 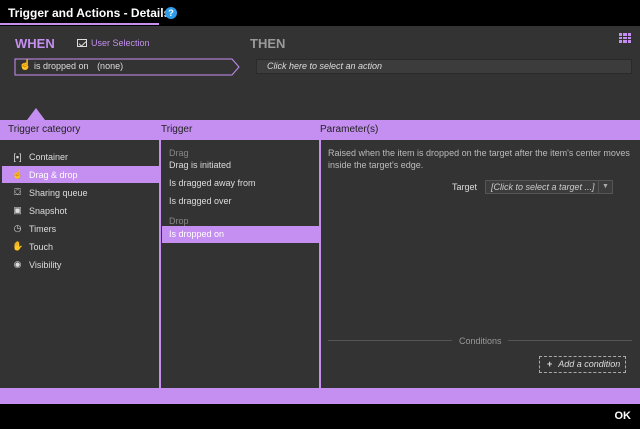 I want to click on bottom-accent-bar, so click(x=320, y=396).